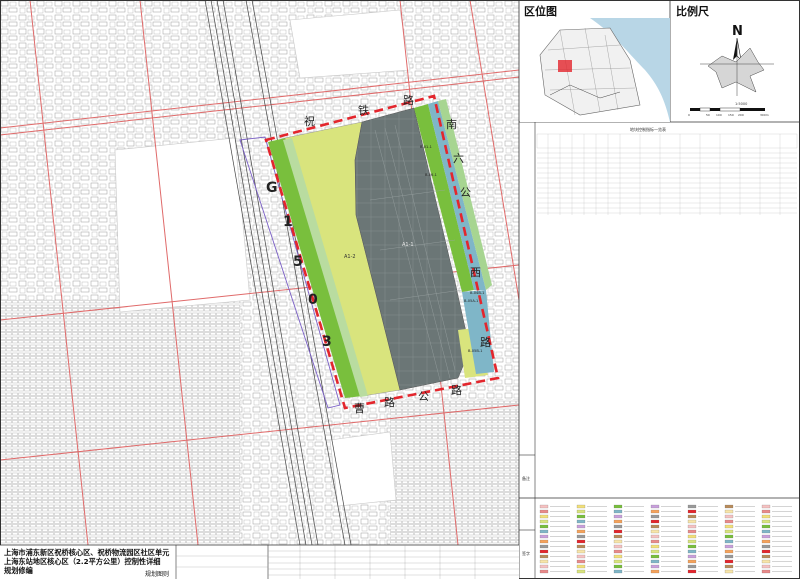 This screenshot has height=579, width=800. Describe the element at coordinates (737, 31) in the screenshot. I see `north-label: N` at that location.